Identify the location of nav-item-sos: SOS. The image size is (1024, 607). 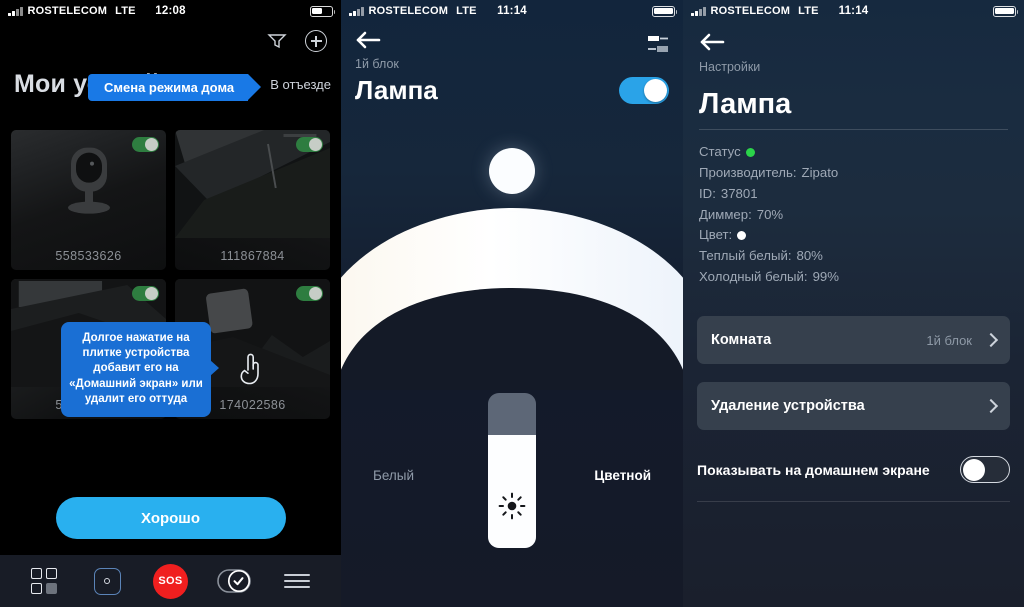
(170, 581).